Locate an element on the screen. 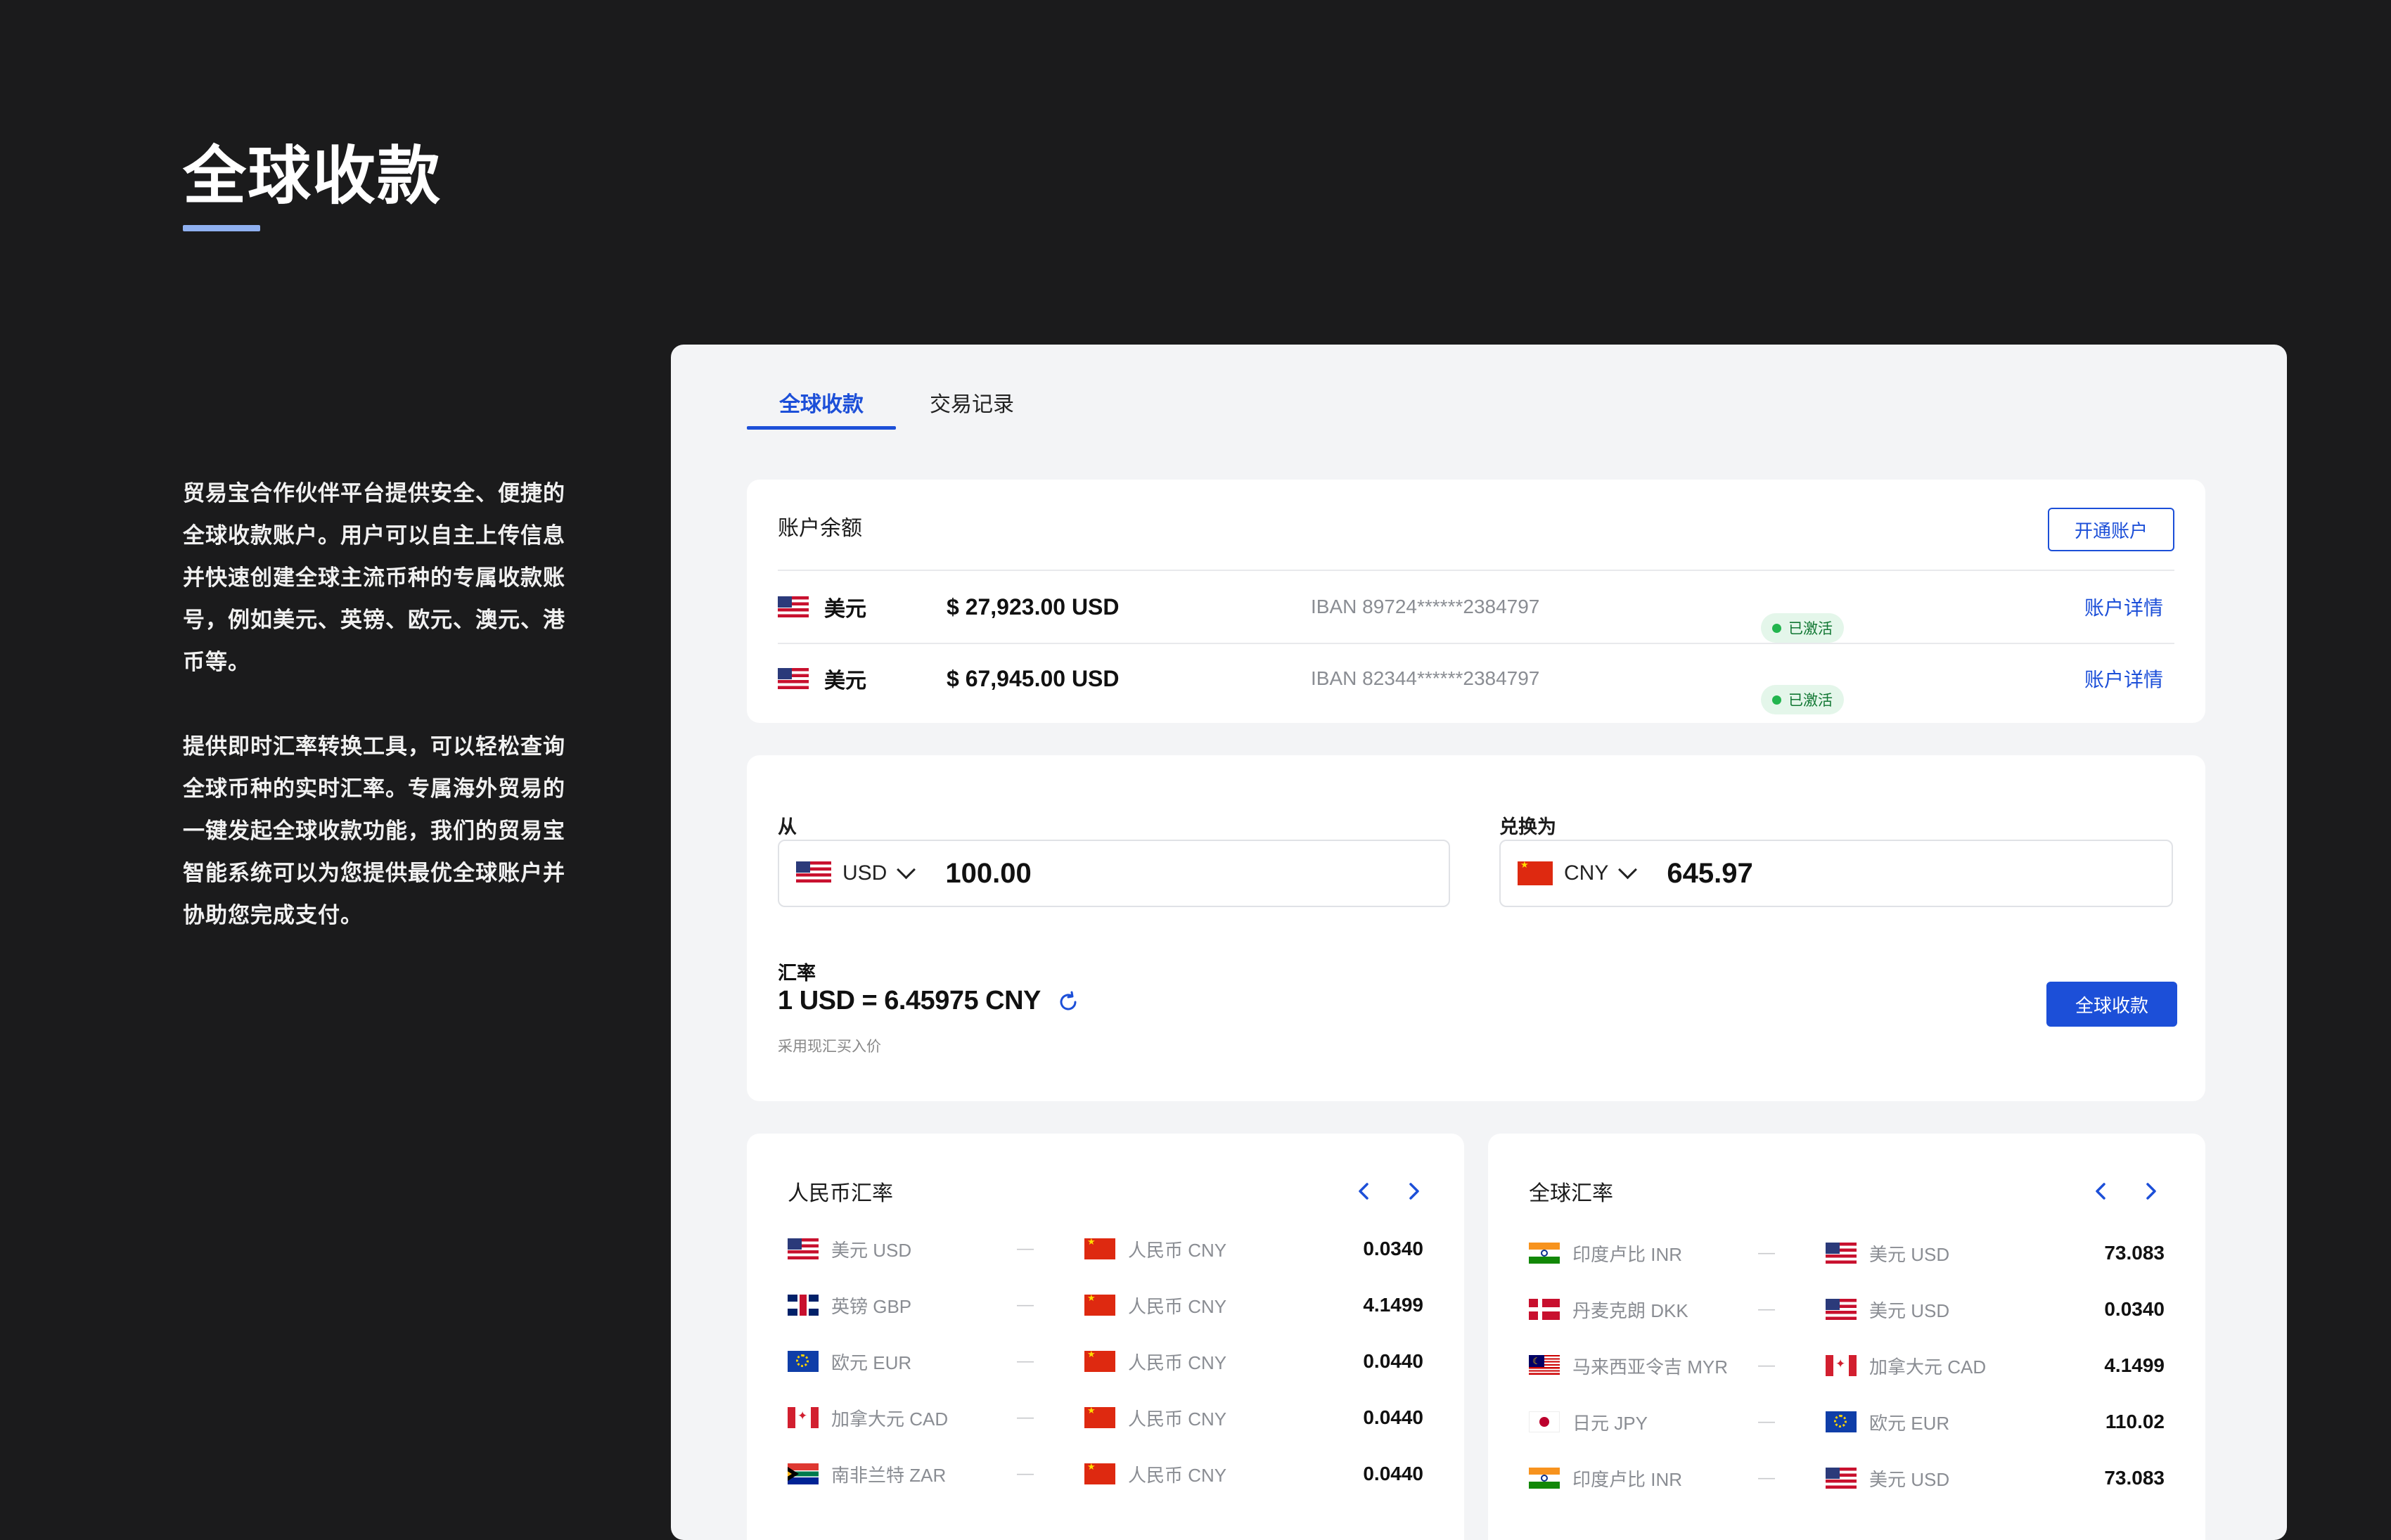  rate-row: 印度卢比 INR — 美元 USD 73.083 is located at coordinates (1847, 1478).